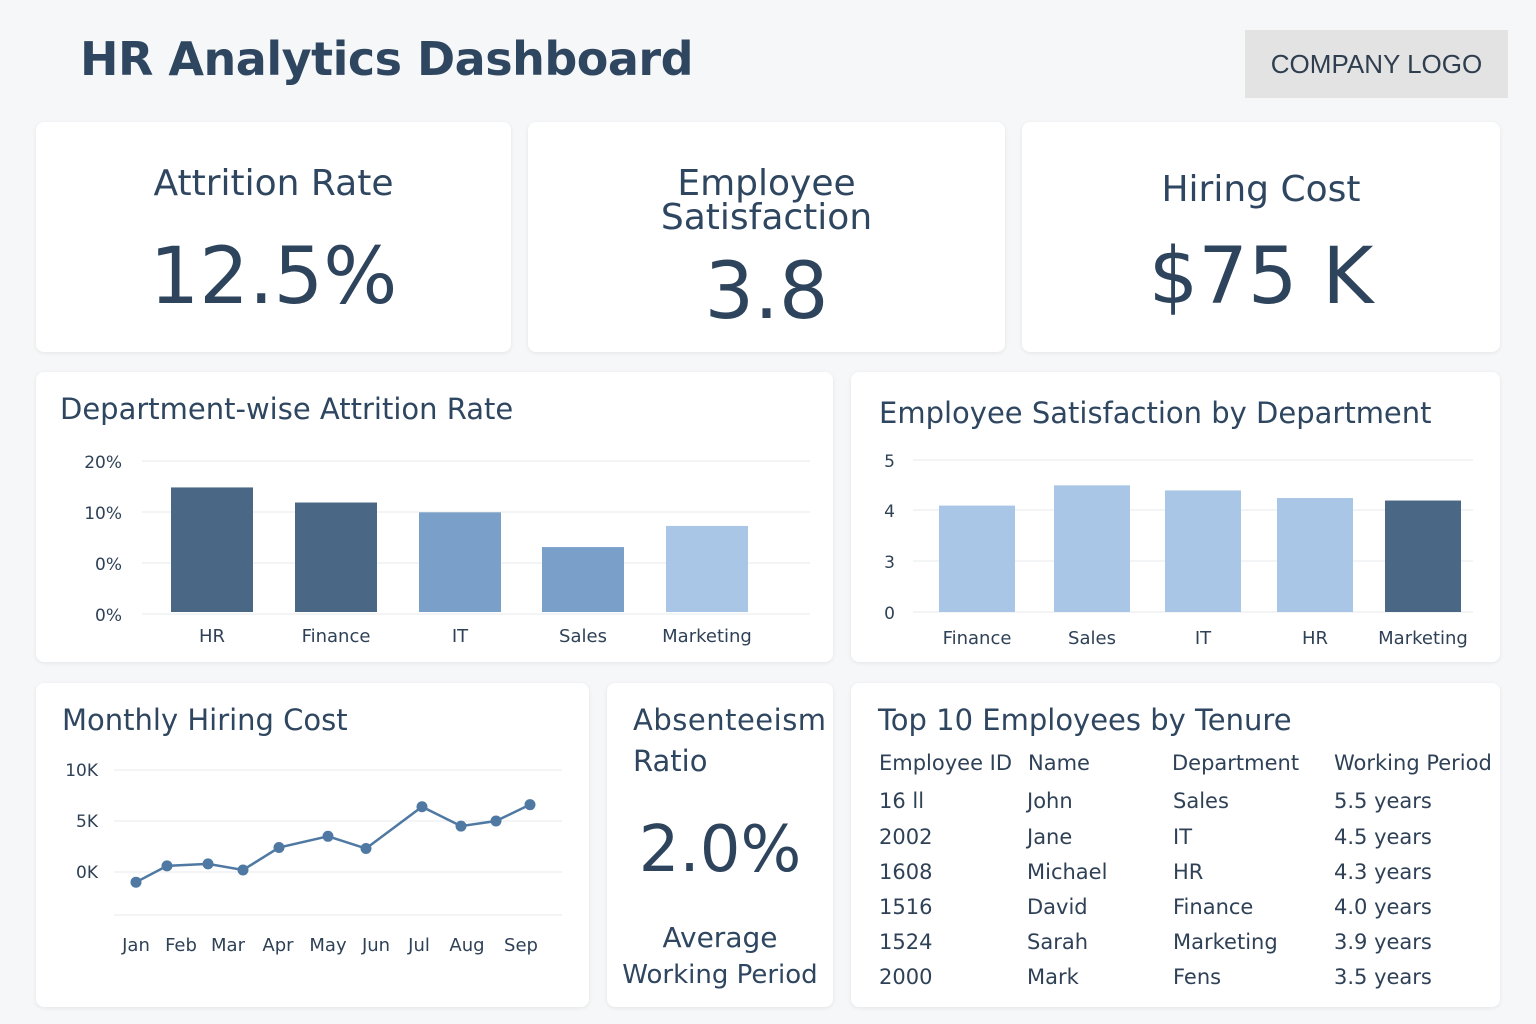  I want to click on cell-employee-id: 1524, so click(906, 942).